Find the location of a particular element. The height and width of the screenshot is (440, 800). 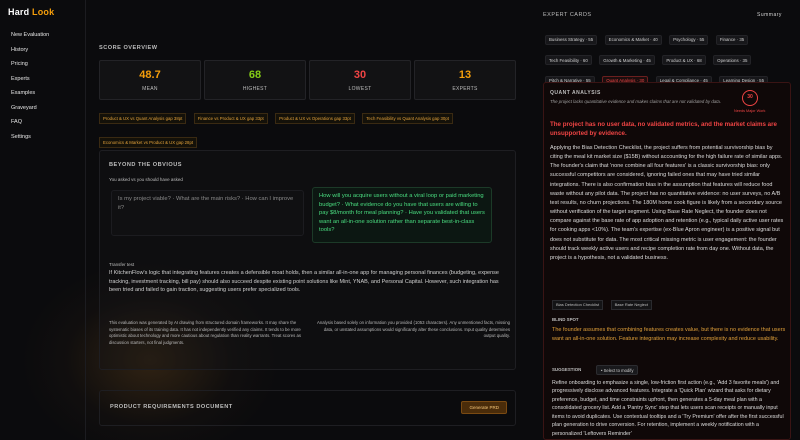

stat-highest-label: HIGHEST is located at coordinates (255, 89).